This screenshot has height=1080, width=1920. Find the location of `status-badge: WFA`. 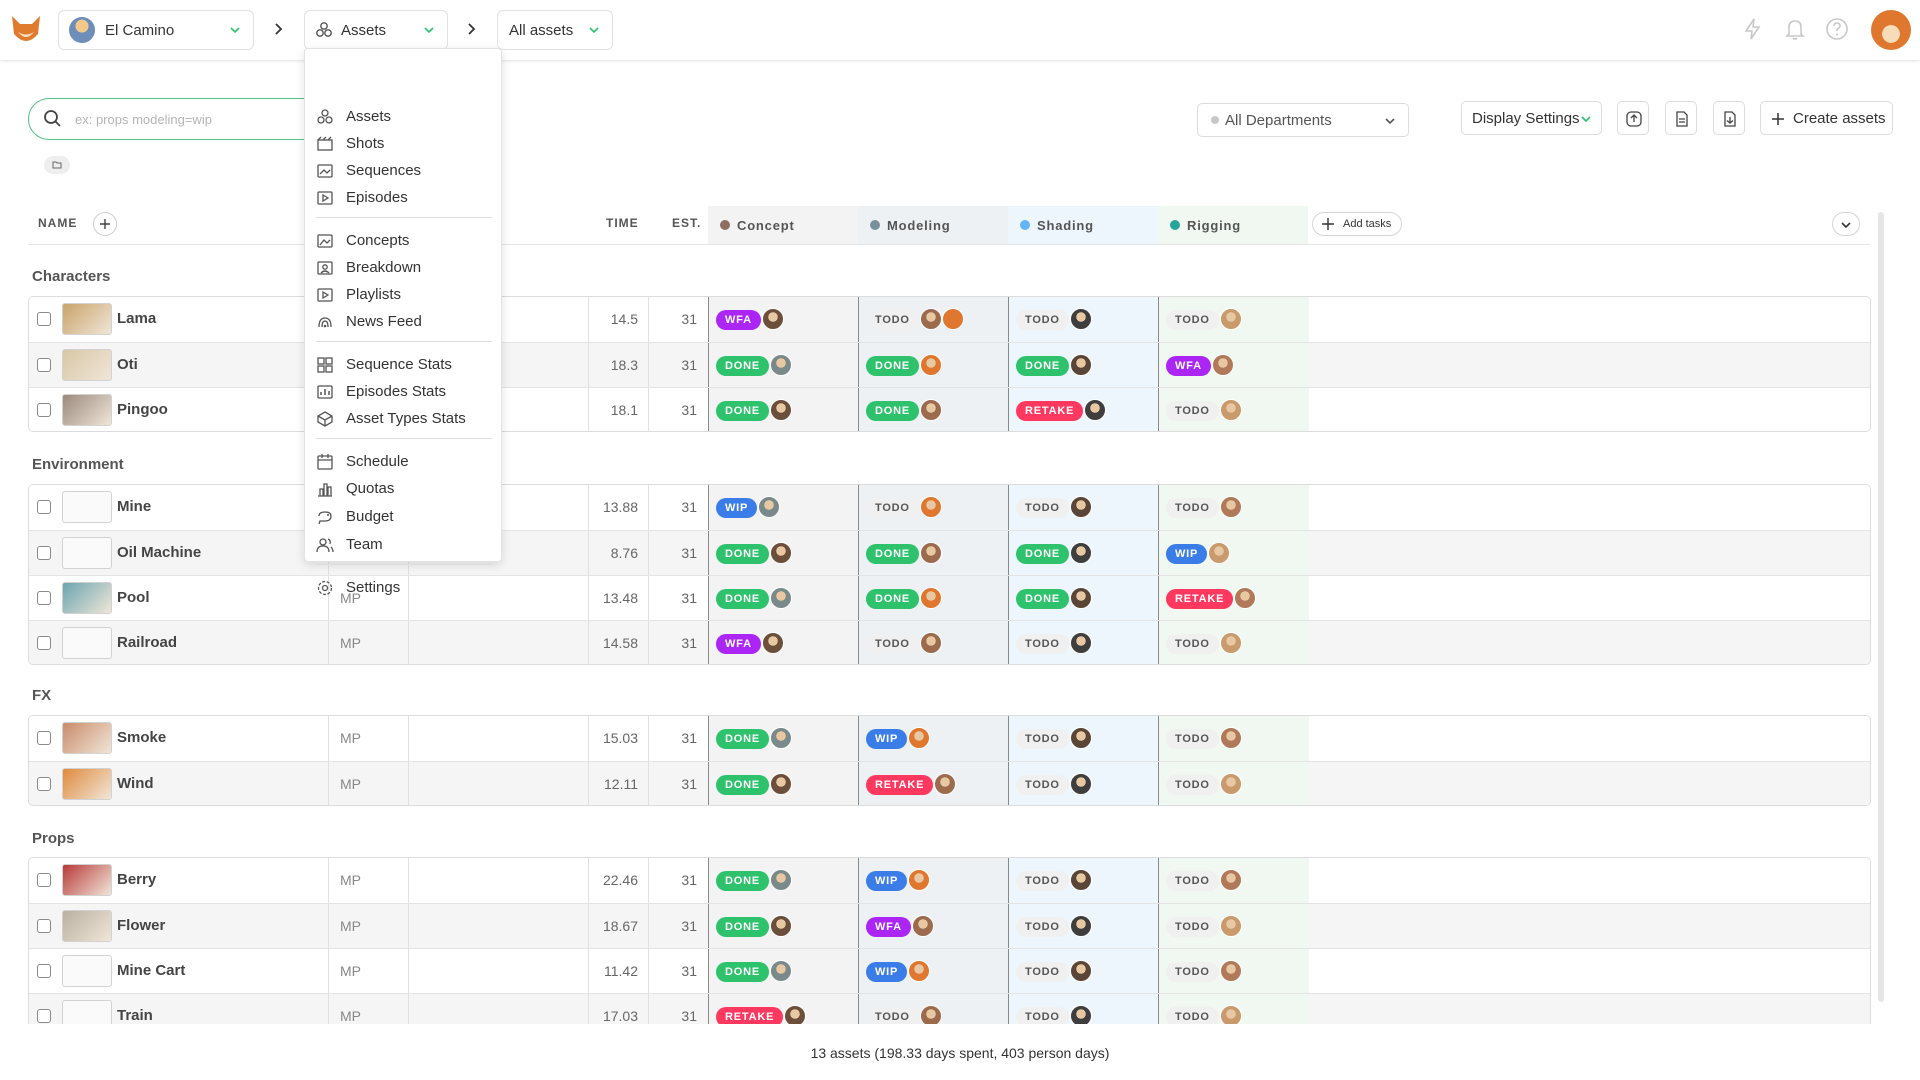

status-badge: WFA is located at coordinates (738, 320).